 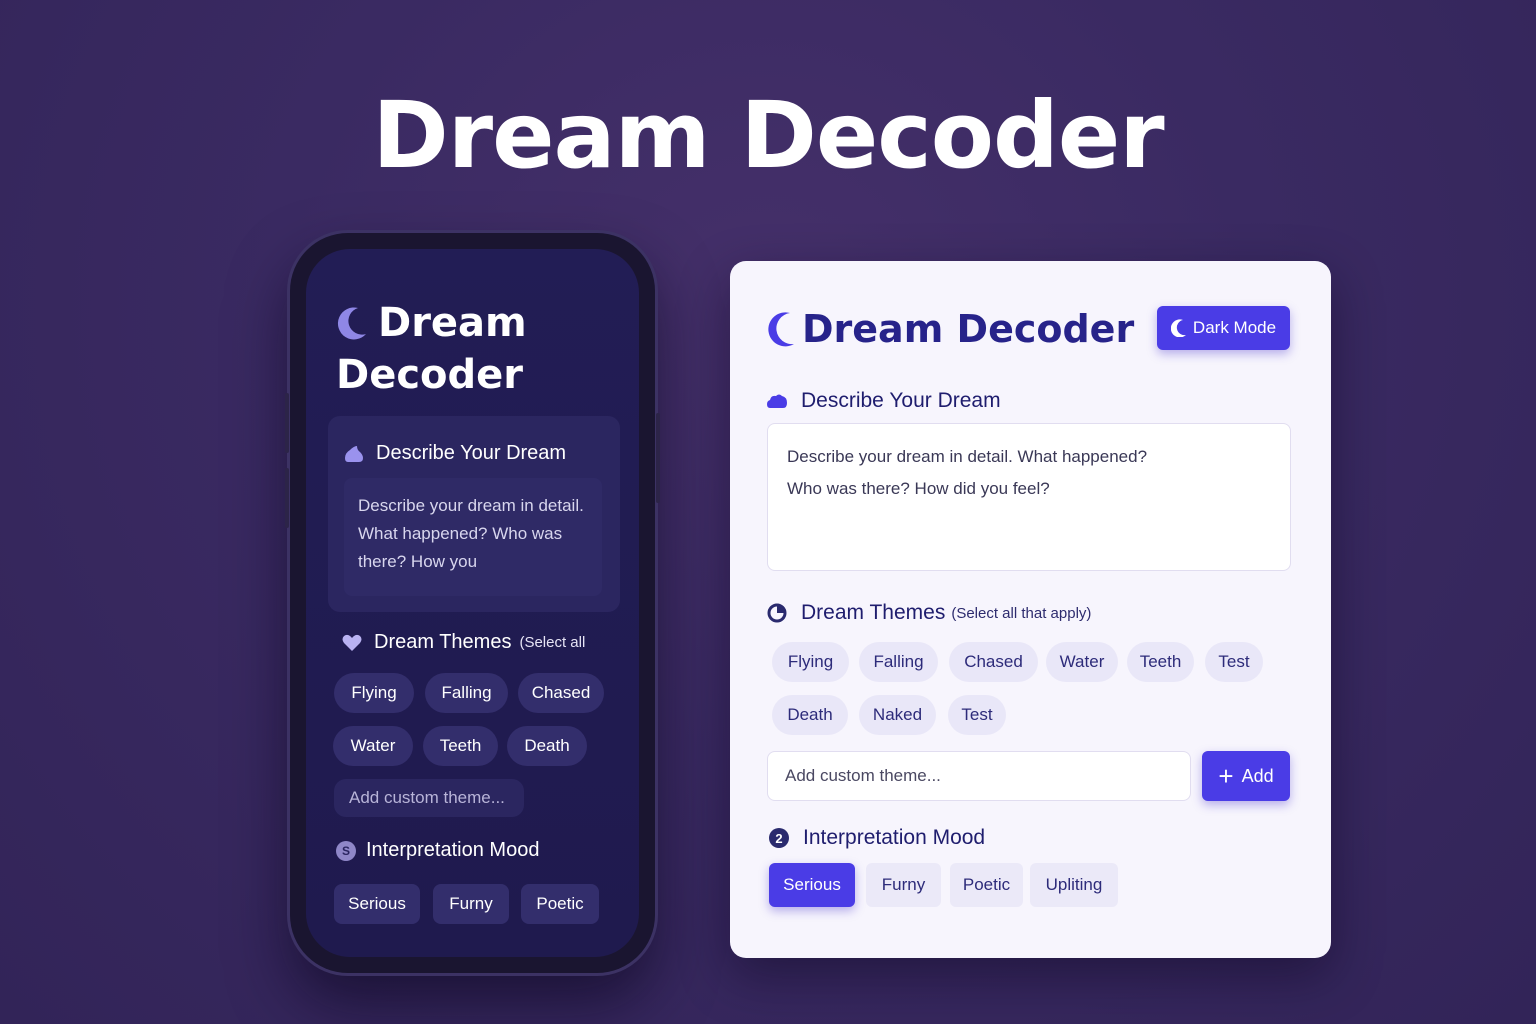 What do you see at coordinates (894, 837) in the screenshot?
I see `desktop-mood-heading-label: Interpretation Mood` at bounding box center [894, 837].